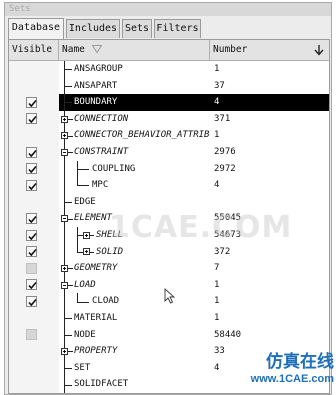 The width and height of the screenshot is (336, 395). I want to click on table-row: STEP 2, so click(169, 393).